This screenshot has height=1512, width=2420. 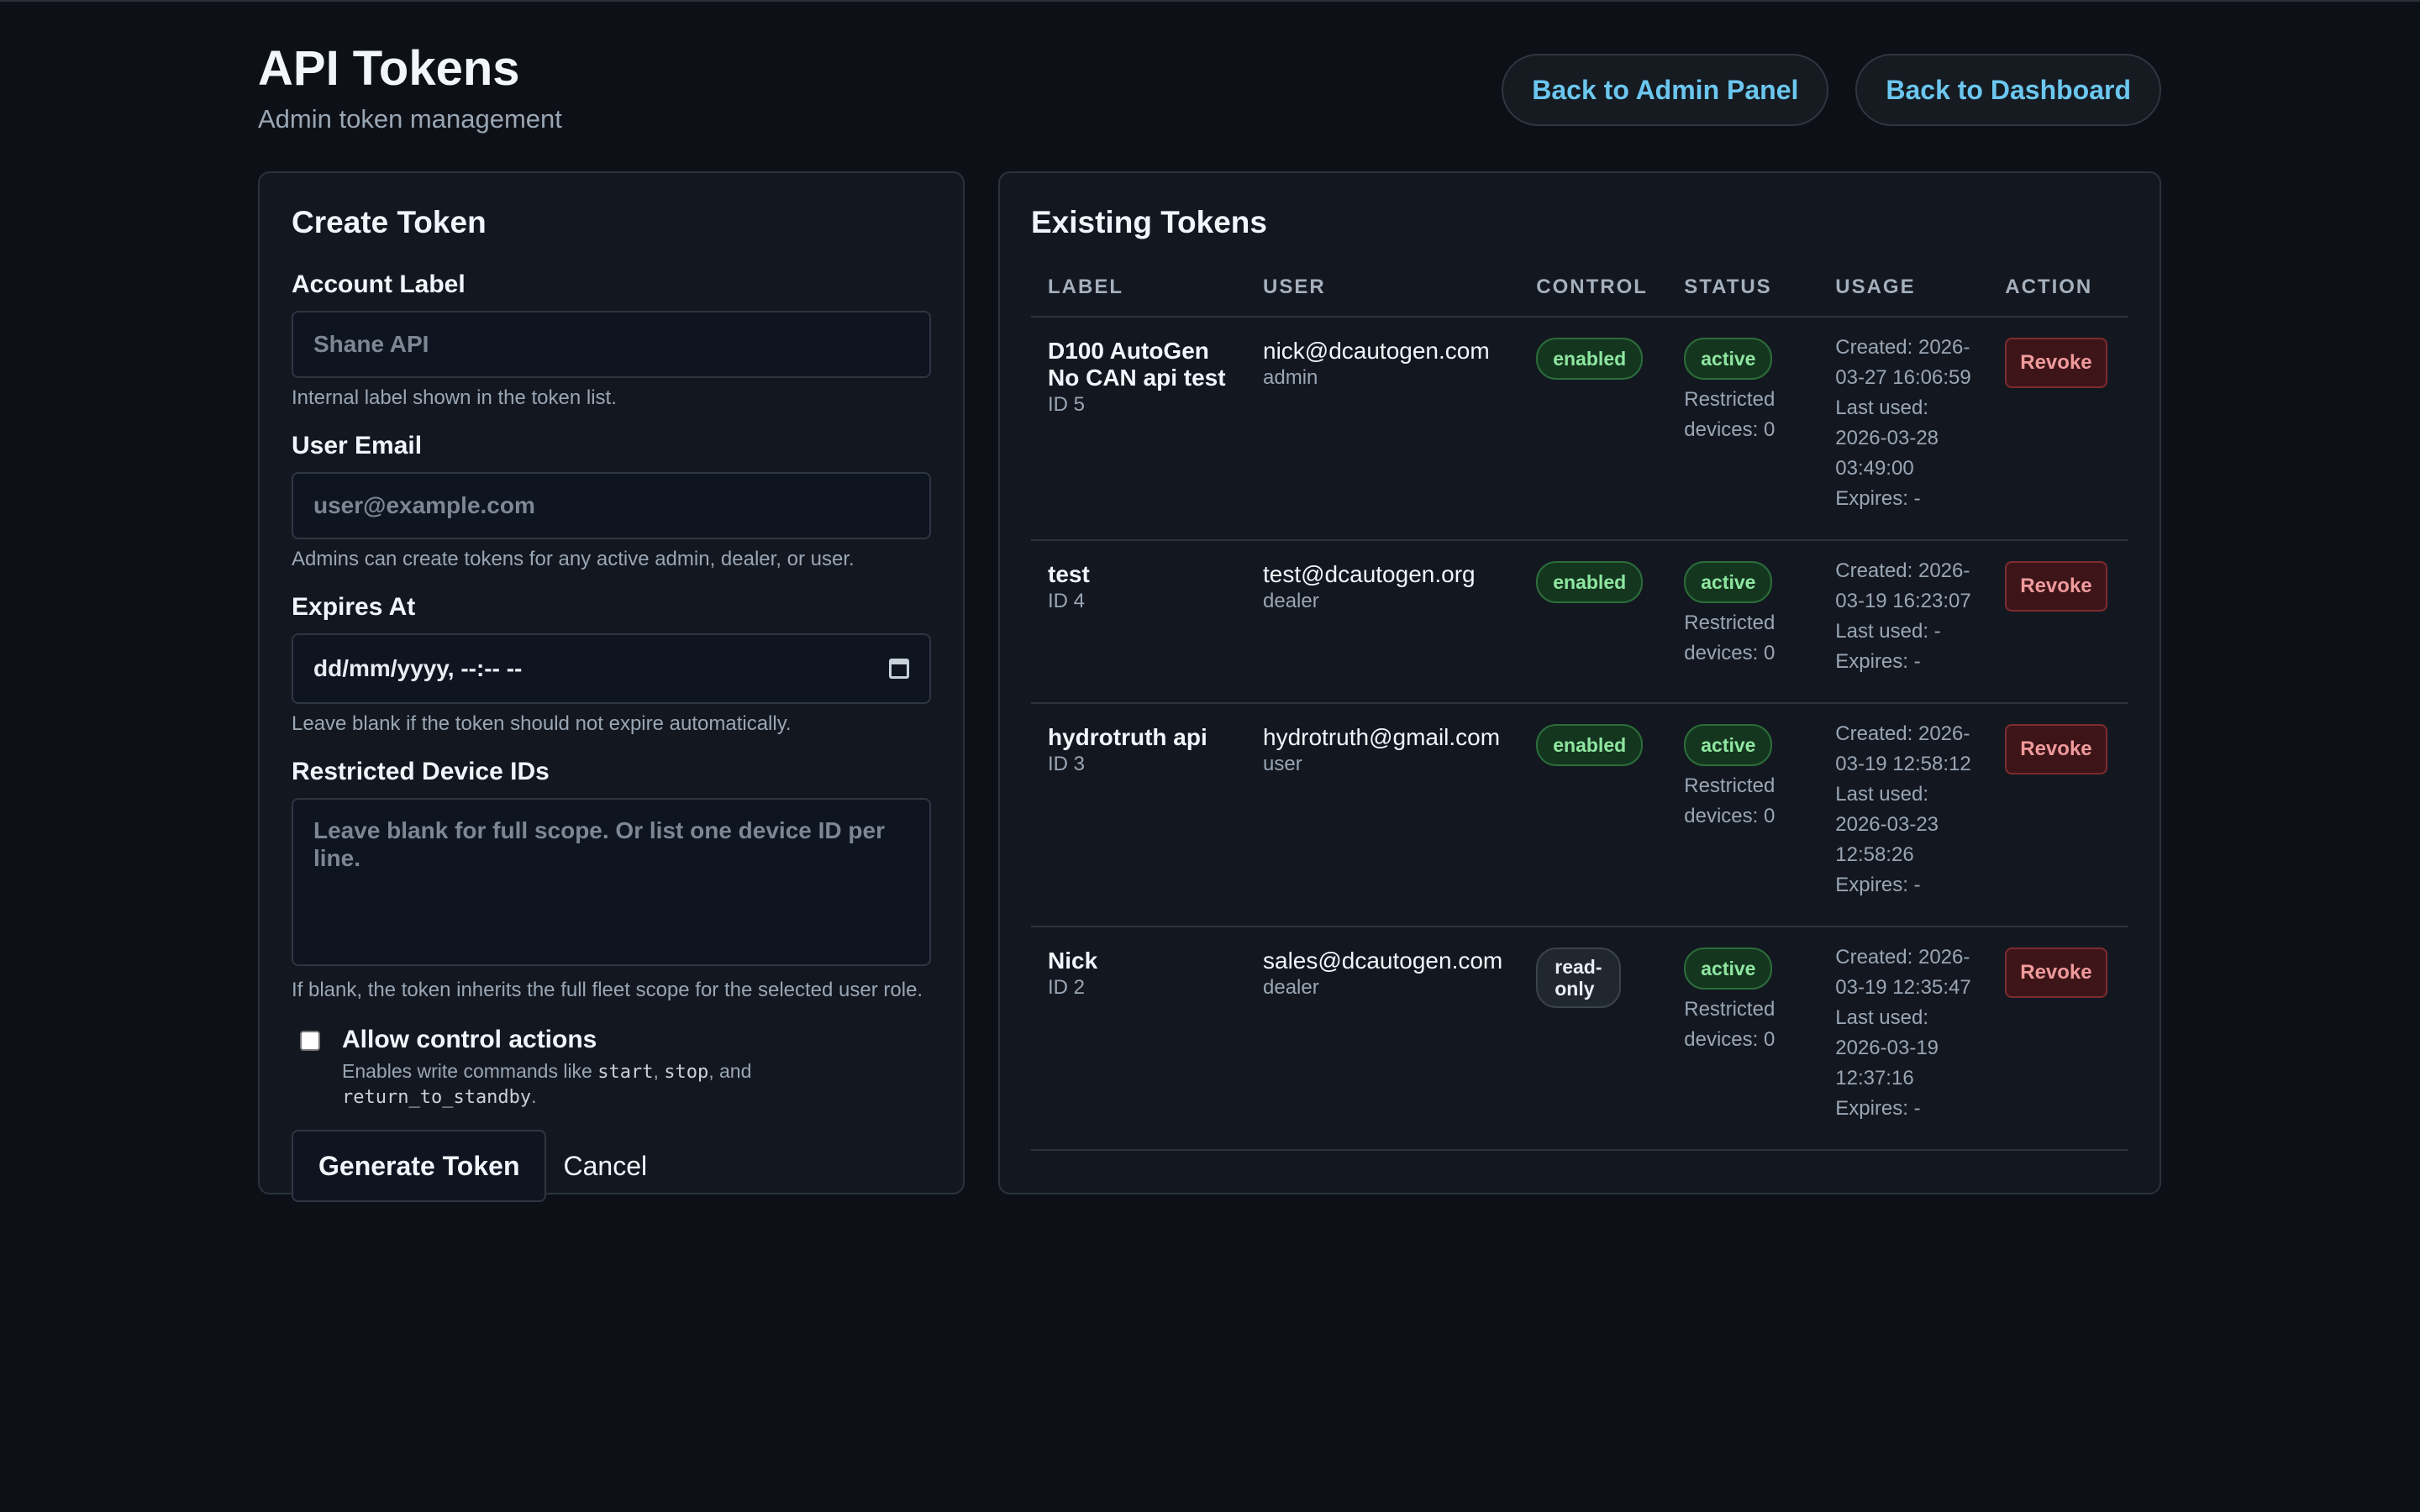 I want to click on restricted-devices-textarea, so click(x=612, y=882).